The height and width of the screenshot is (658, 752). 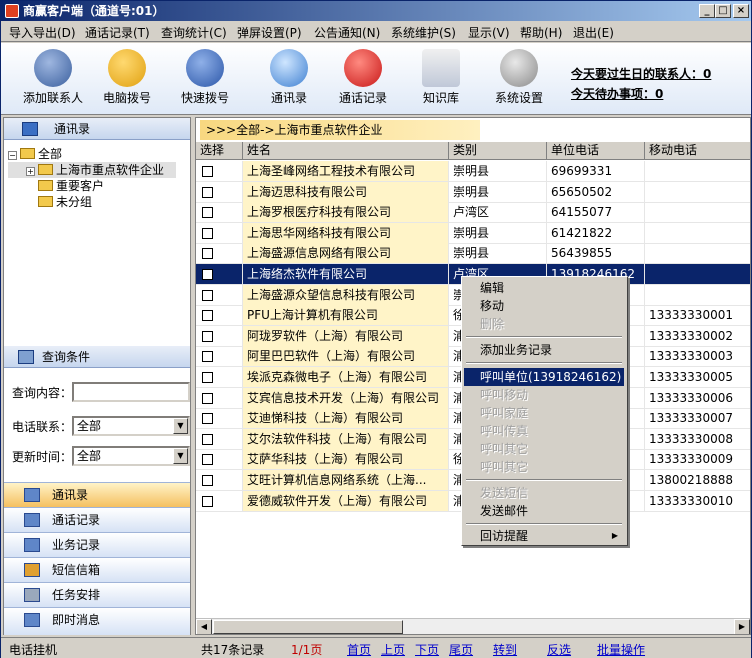 I want to click on update-time-select: 全部 ▼, so click(x=131, y=456).